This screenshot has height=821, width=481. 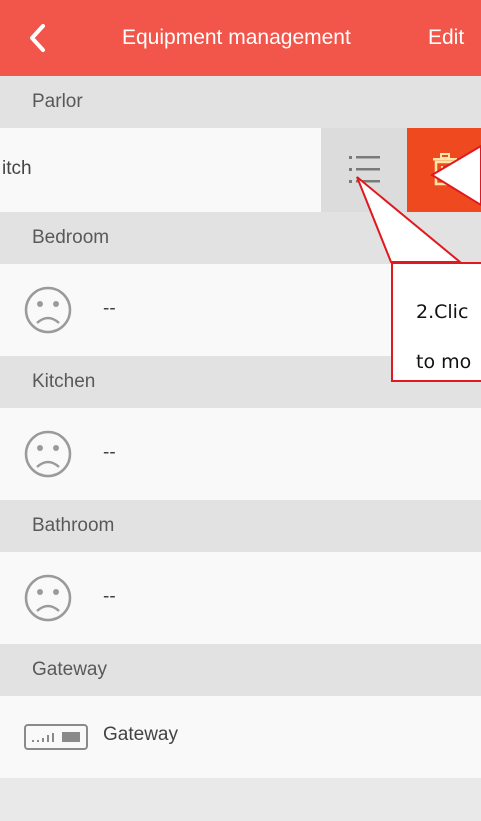 What do you see at coordinates (56, 737) in the screenshot?
I see `gateway-device-icon` at bounding box center [56, 737].